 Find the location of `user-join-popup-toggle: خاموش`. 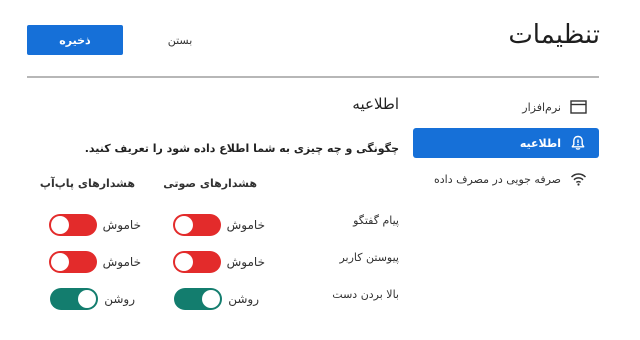

user-join-popup-toggle: خاموش is located at coordinates (94, 262).